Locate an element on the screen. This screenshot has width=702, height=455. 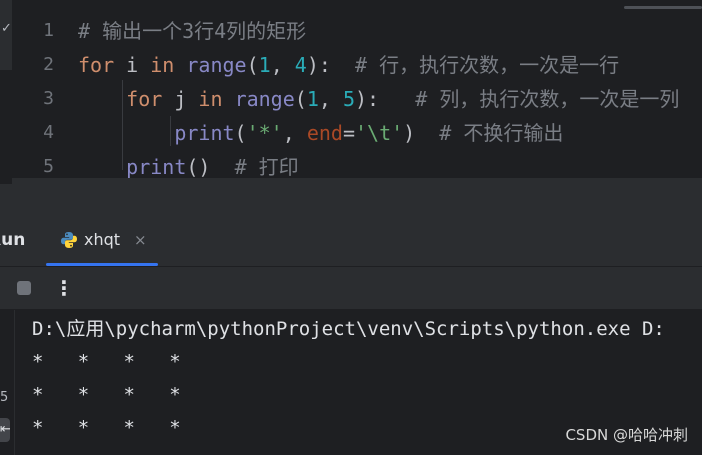
code-line: # 输出一个3行4列的矩形 is located at coordinates (192, 31).